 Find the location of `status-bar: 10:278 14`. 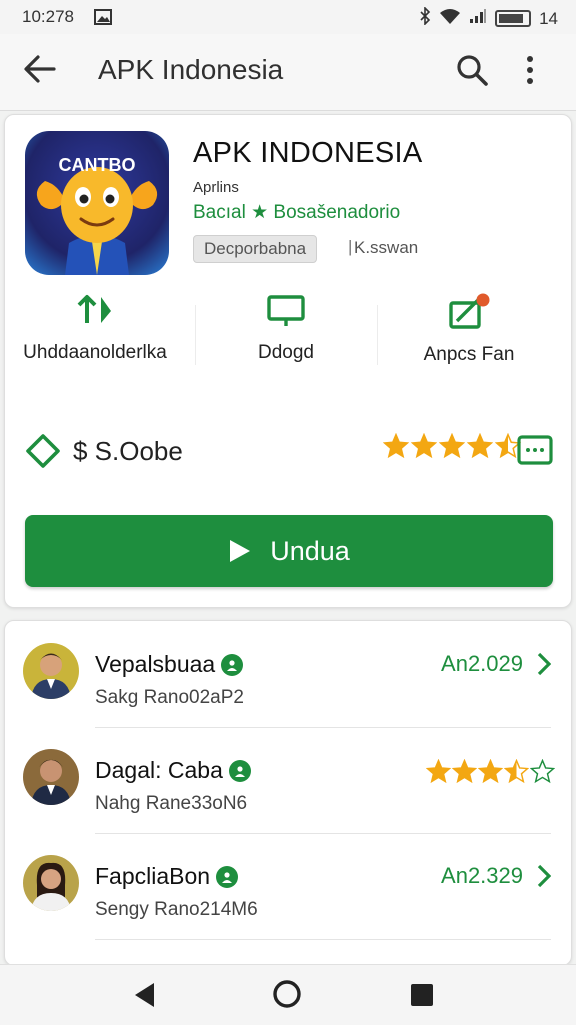

status-bar: 10:278 14 is located at coordinates (288, 17).